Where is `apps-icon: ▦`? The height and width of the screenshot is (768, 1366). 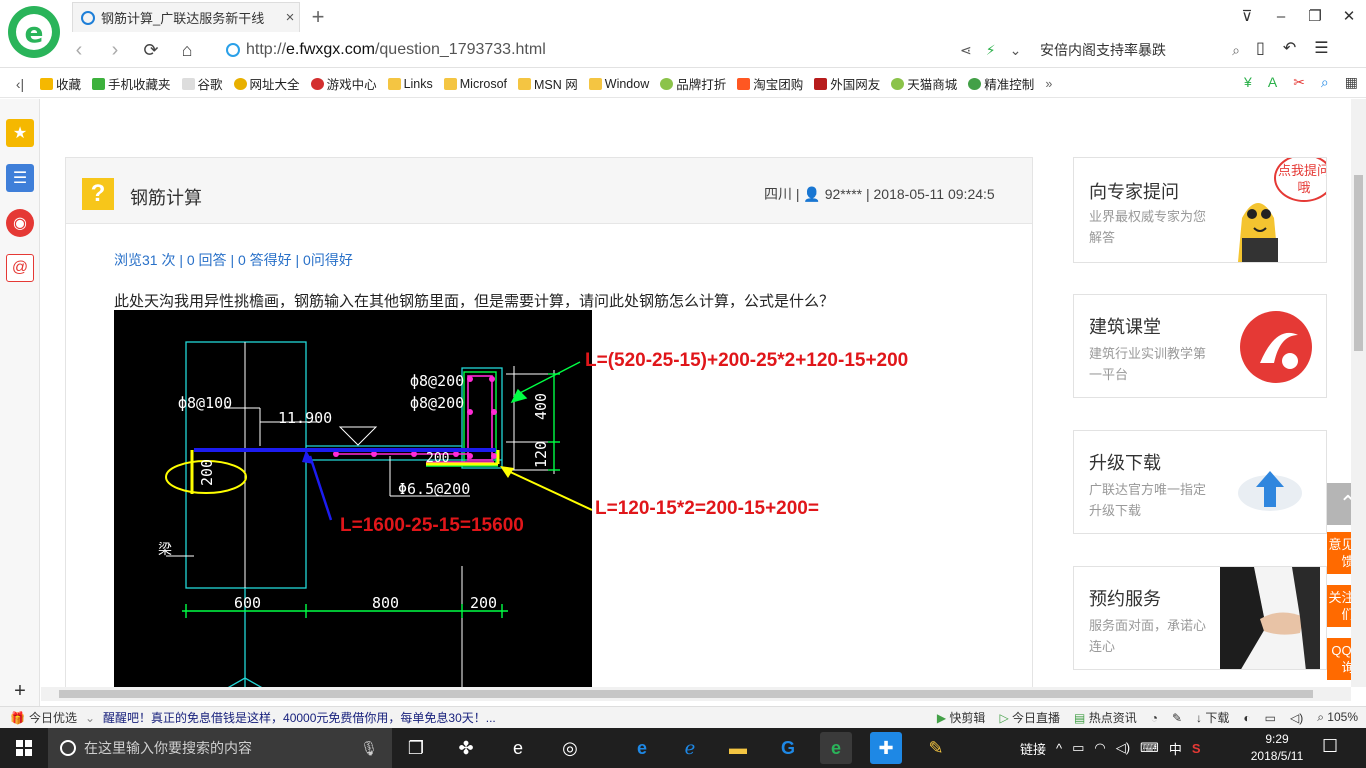
apps-icon: ▦ is located at coordinates (1351, 82).